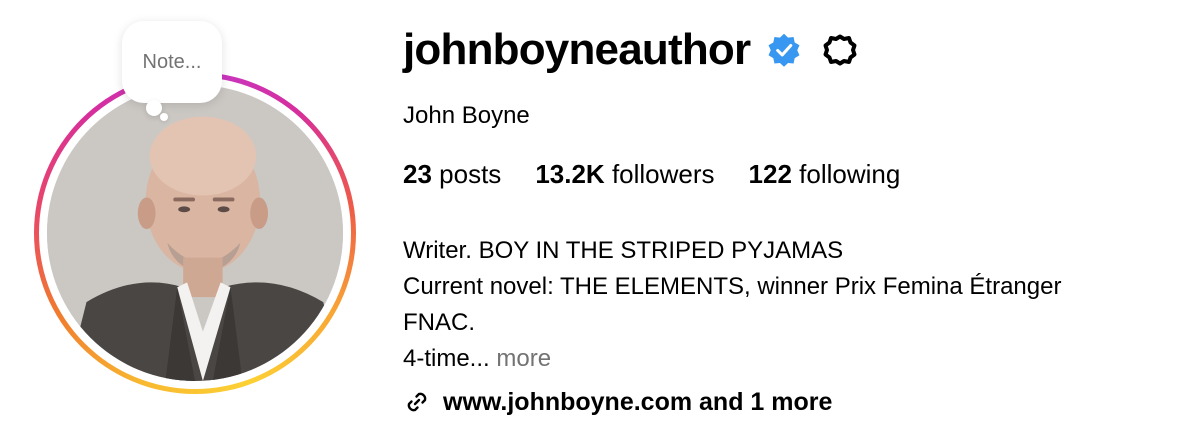 This screenshot has width=1184, height=442. What do you see at coordinates (663, 174) in the screenshot?
I see `followers-label: followers` at bounding box center [663, 174].